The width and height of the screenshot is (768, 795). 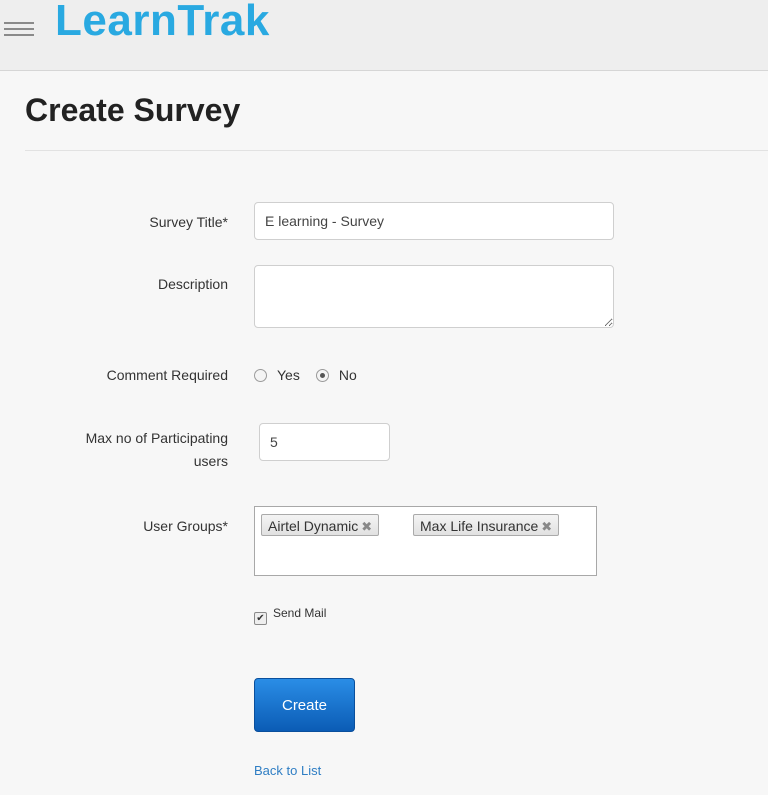 What do you see at coordinates (322, 375) in the screenshot?
I see `comment-required-no-radio` at bounding box center [322, 375].